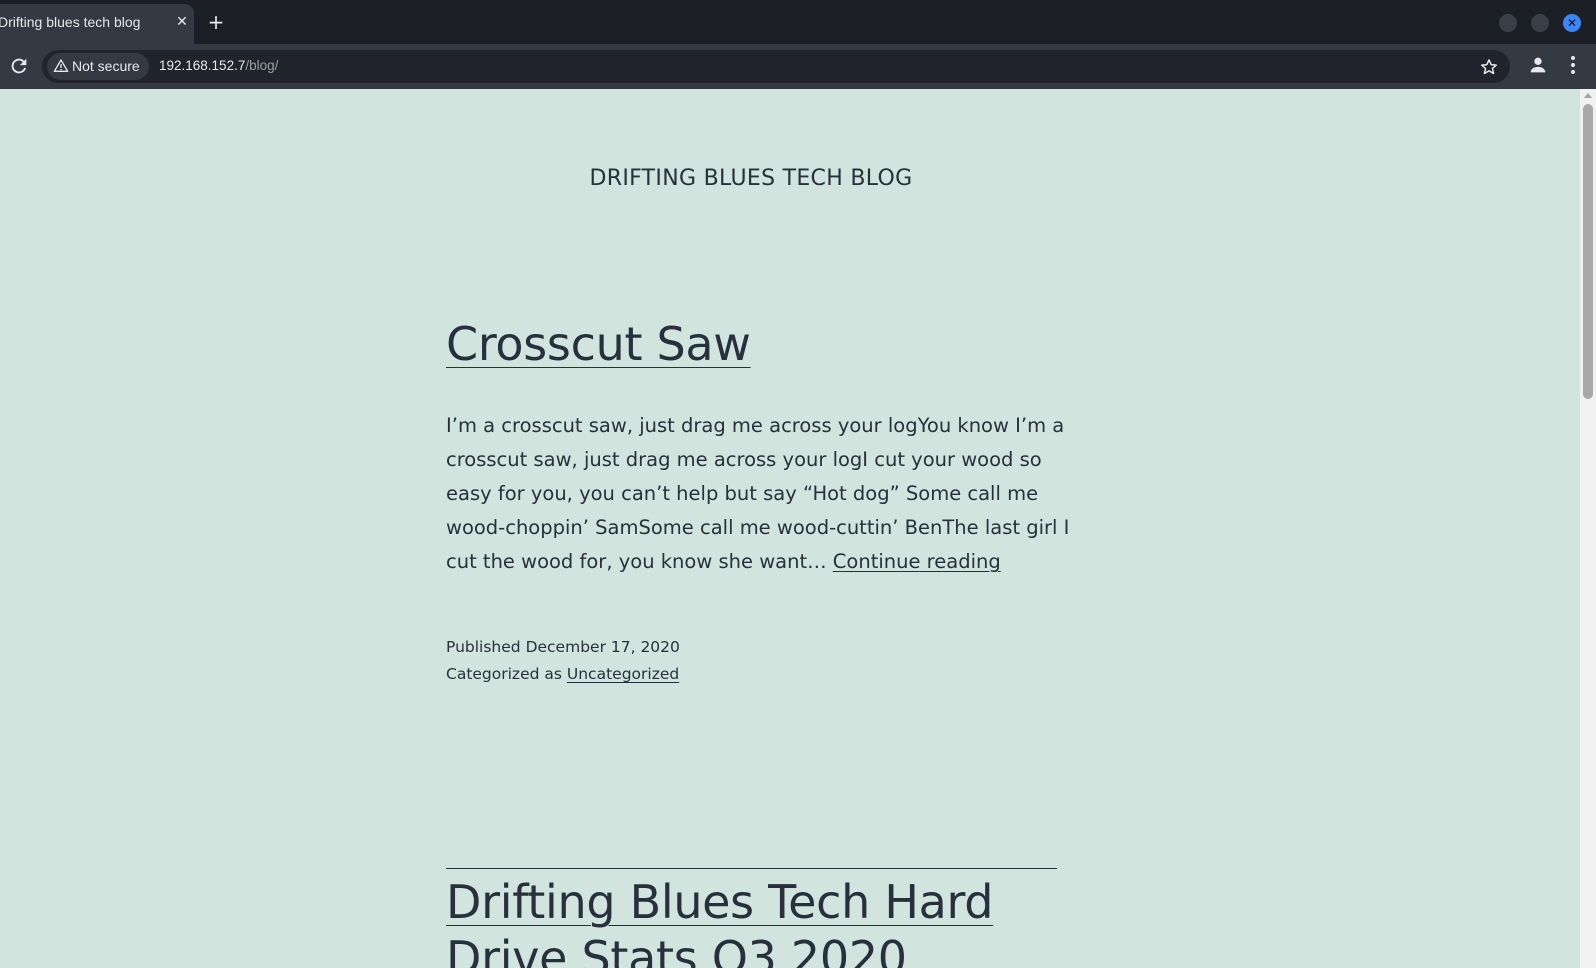 The width and height of the screenshot is (1596, 968). I want to click on security-chip: Not secure, so click(98, 66).